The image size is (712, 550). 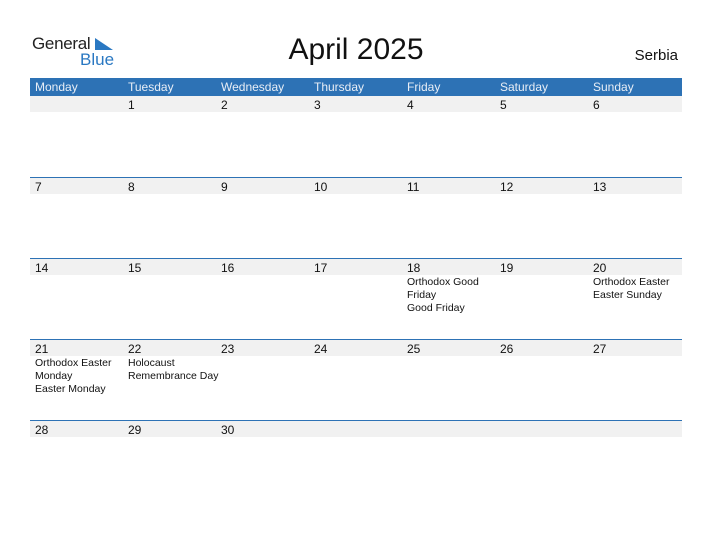 I want to click on day-cell: 15, so click(x=169, y=299).